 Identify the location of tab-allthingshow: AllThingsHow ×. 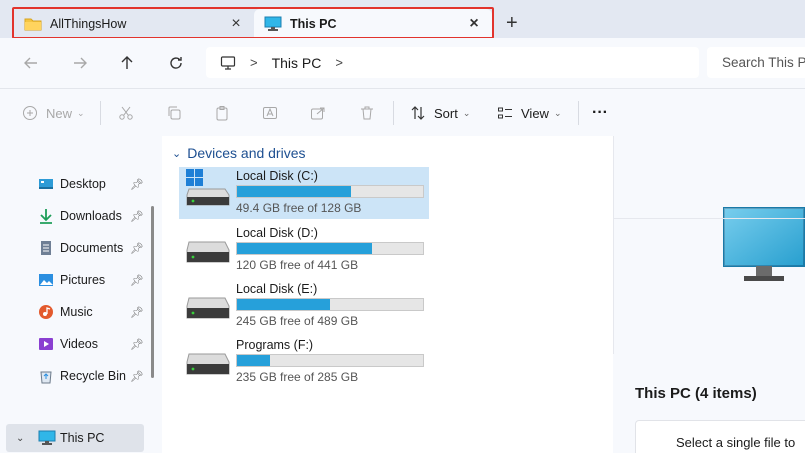
(134, 23).